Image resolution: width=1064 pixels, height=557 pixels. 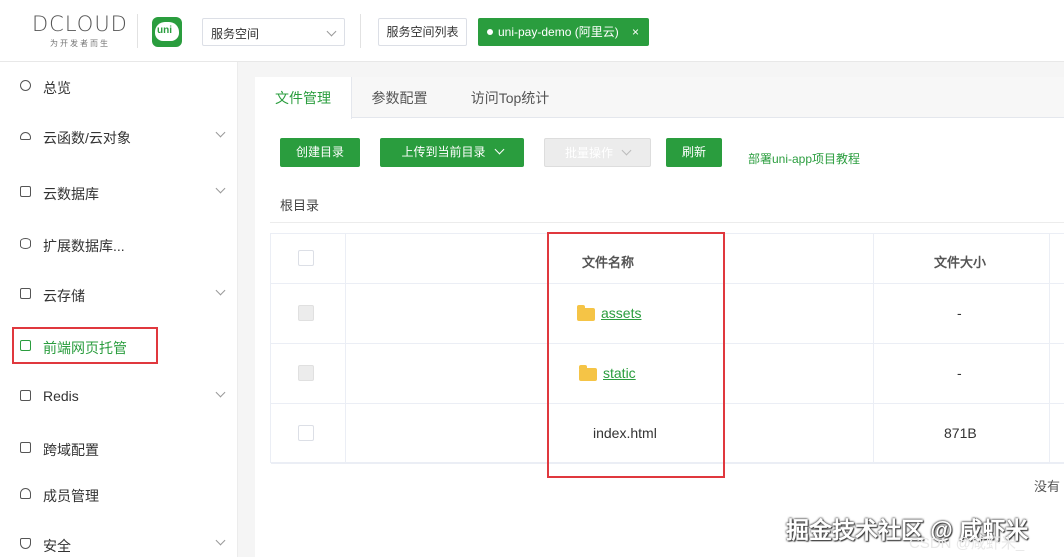 What do you see at coordinates (57, 88) in the screenshot?
I see `sidebar-item-label: 总览` at bounding box center [57, 88].